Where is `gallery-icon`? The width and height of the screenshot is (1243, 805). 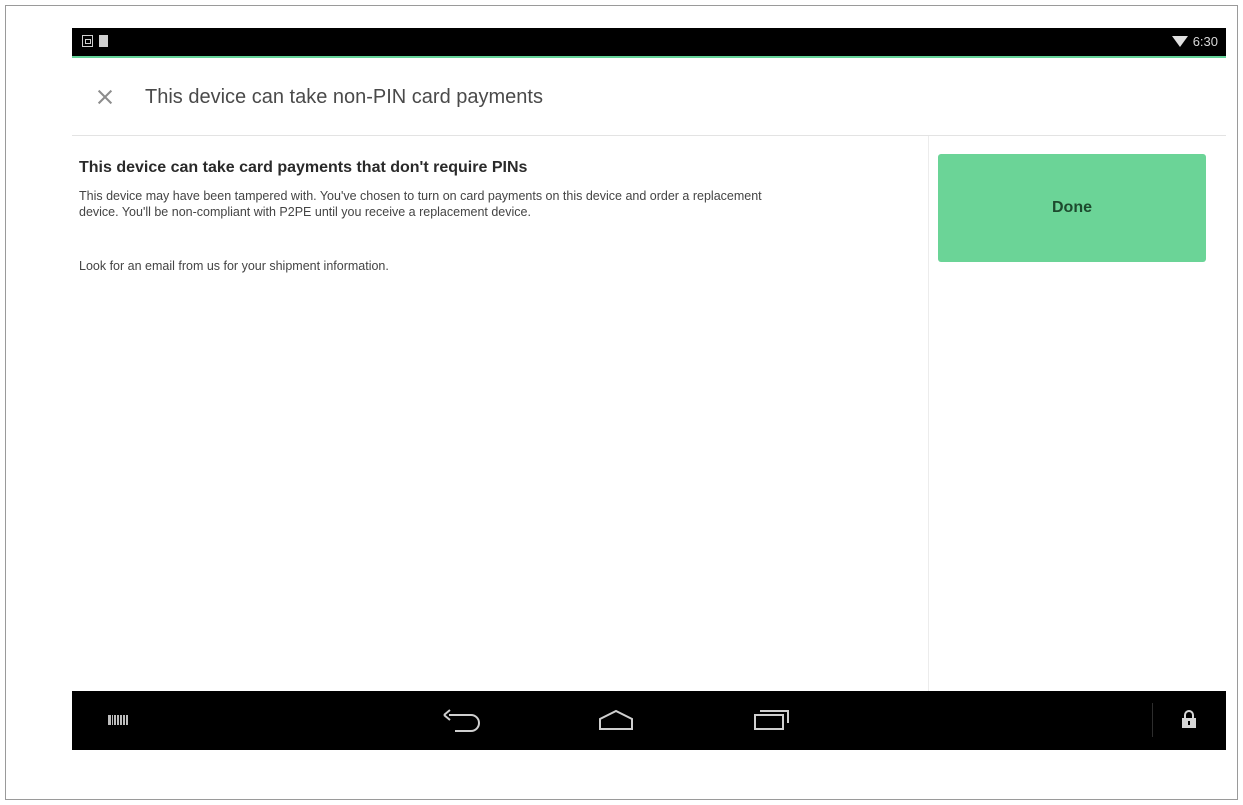
gallery-icon is located at coordinates (87, 41).